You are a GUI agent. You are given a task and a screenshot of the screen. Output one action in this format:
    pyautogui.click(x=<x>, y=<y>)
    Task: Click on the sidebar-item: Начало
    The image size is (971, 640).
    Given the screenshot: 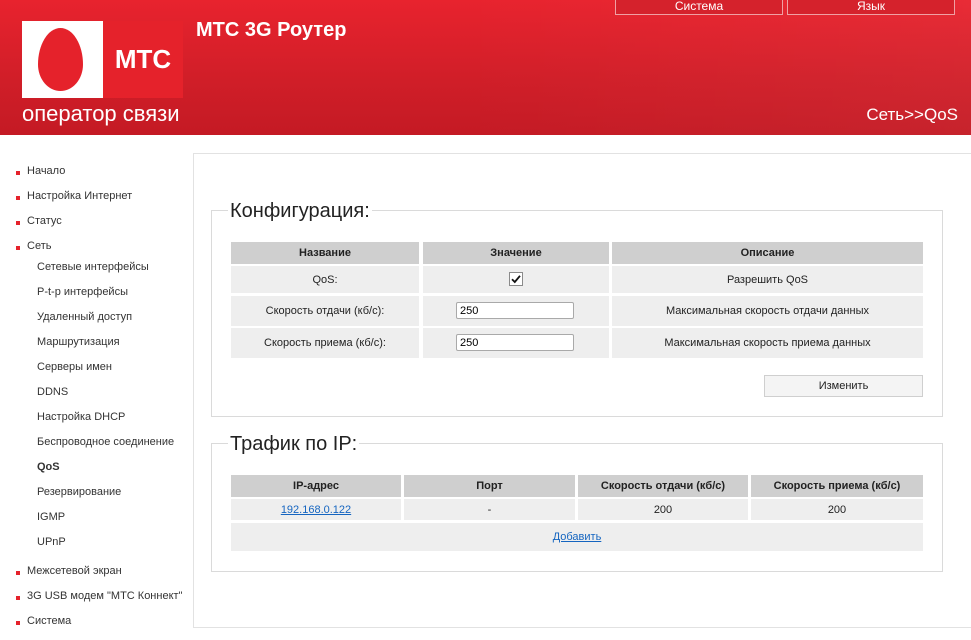 What is the action you would take?
    pyautogui.click(x=46, y=171)
    